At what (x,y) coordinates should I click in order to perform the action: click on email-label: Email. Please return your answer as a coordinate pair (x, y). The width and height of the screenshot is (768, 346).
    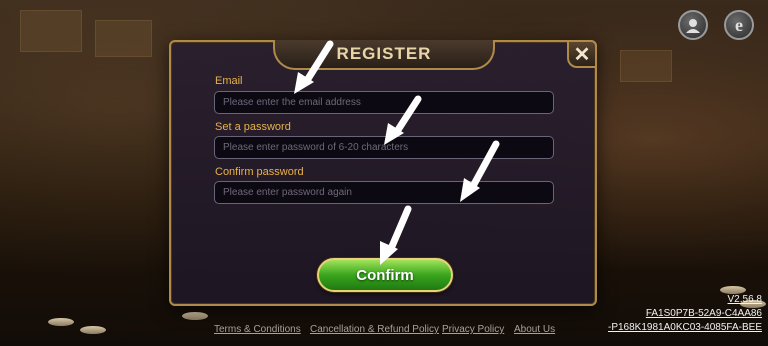
    Looking at the image, I should click on (229, 81).